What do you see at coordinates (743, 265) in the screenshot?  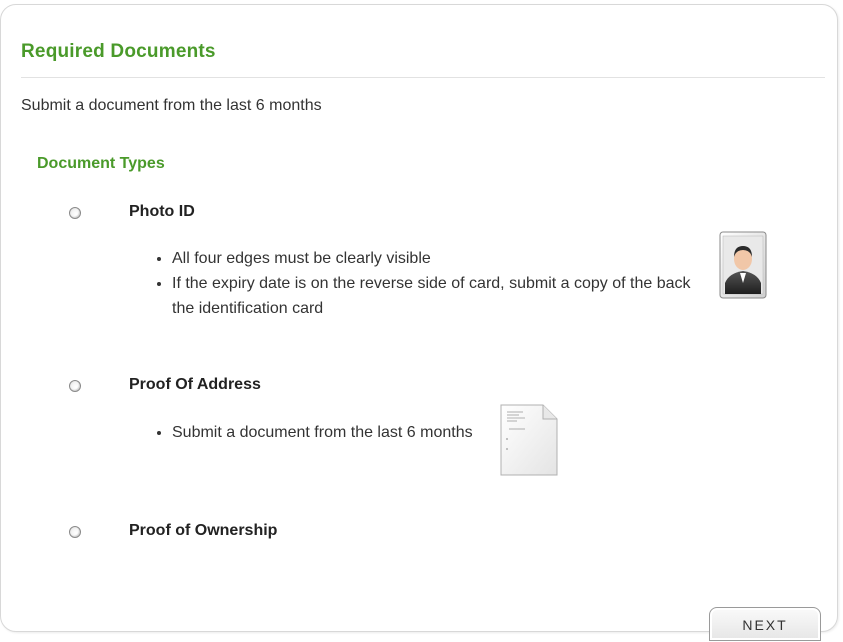 I see `person-photo-icon` at bounding box center [743, 265].